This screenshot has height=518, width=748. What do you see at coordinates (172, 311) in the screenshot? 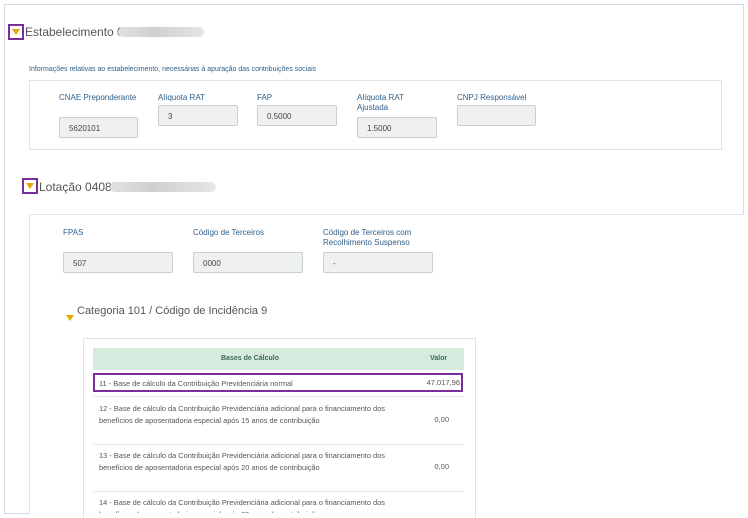
I see `categoria-title: Categoria 101 / Código de Incidência 9` at bounding box center [172, 311].